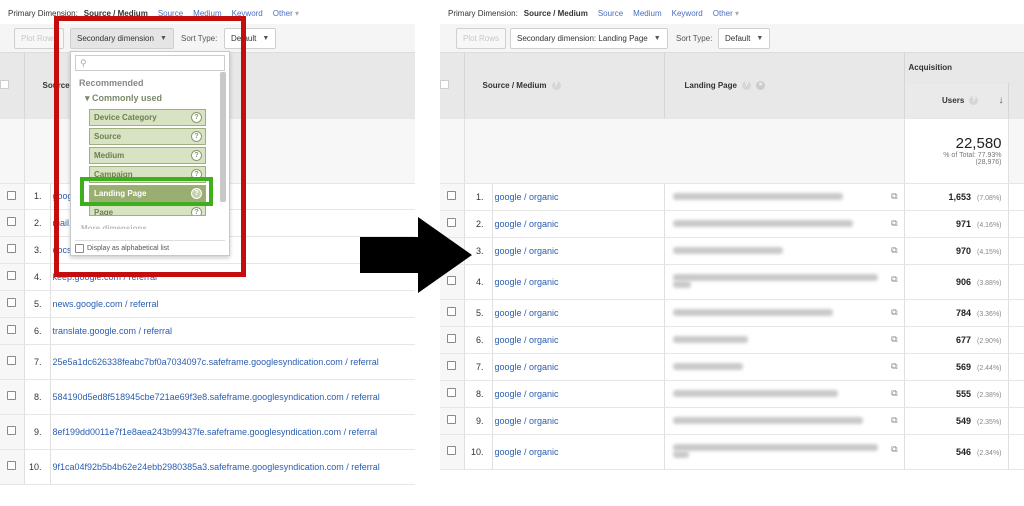 This screenshot has height=506, width=1024. Describe the element at coordinates (37, 250) in the screenshot. I see `row-number: 3.` at that location.